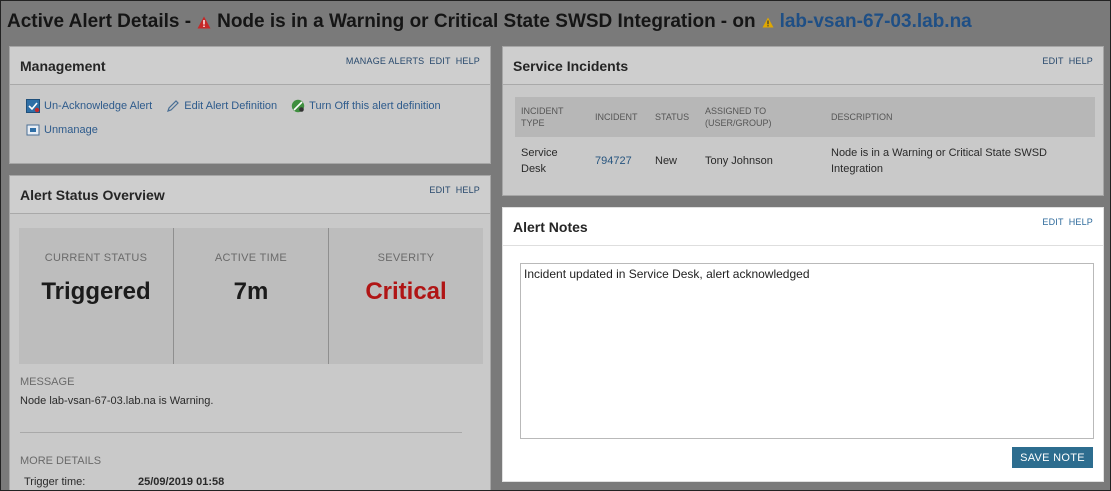 The width and height of the screenshot is (1111, 491). Describe the element at coordinates (98, 106) in the screenshot. I see `unacknowledge-label: Un-Acknowledge Alert` at that location.